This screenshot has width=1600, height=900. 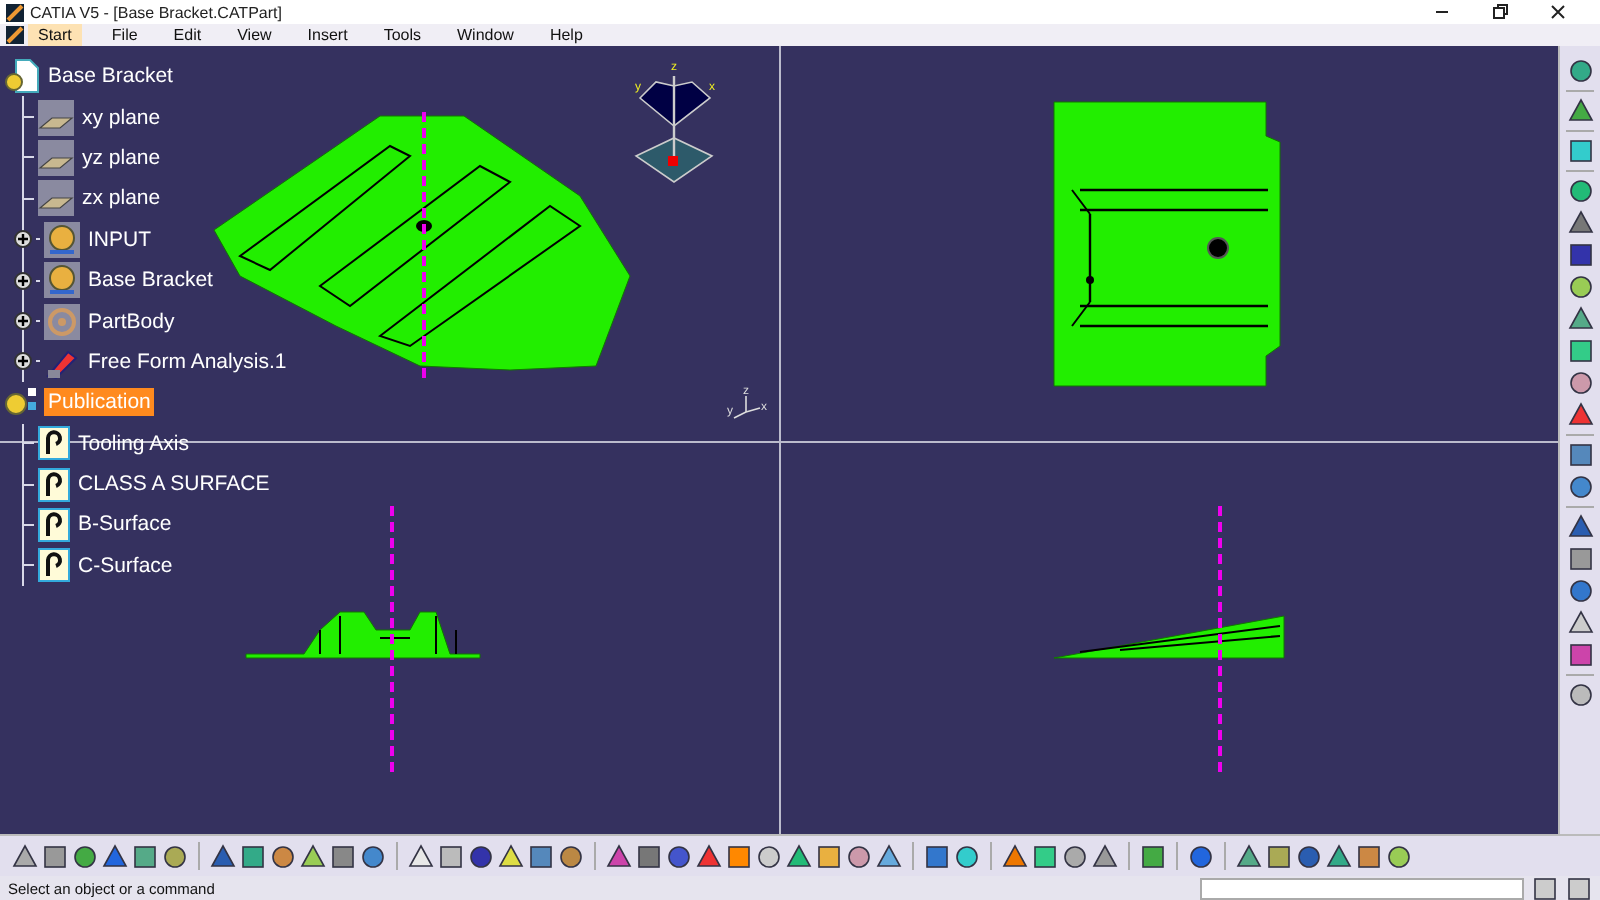 What do you see at coordinates (131, 321) in the screenshot?
I see `tree-item: PartBody` at bounding box center [131, 321].